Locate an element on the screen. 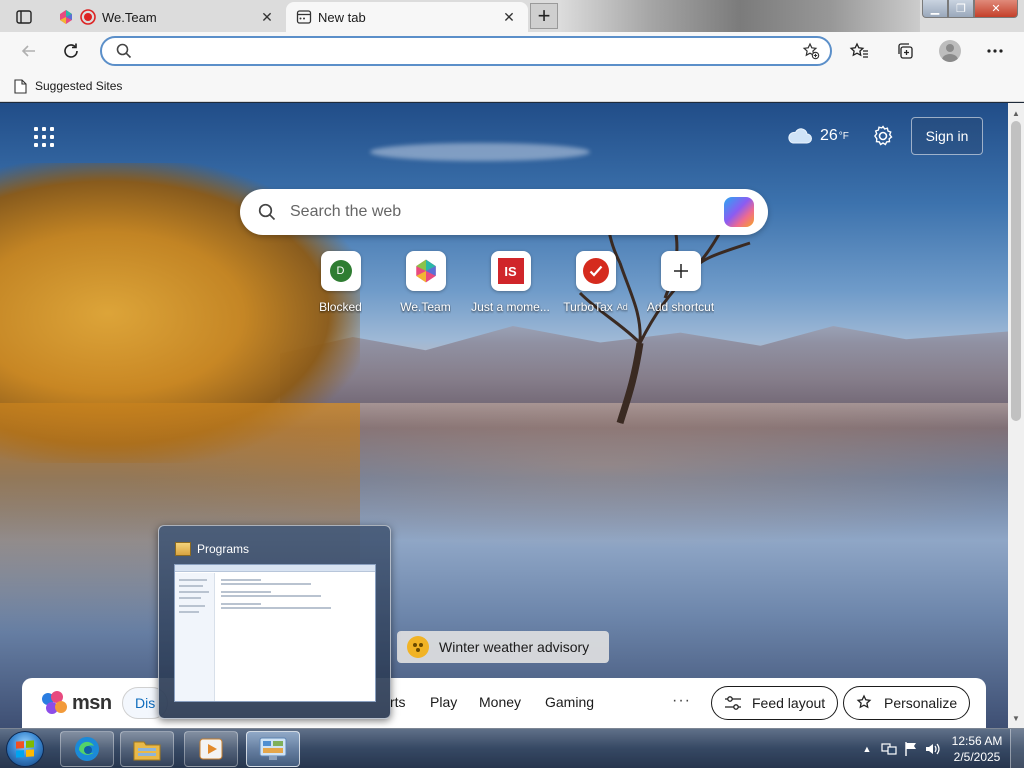 This screenshot has height=768, width=1024. scroll-up-arrow-icon: ▲ is located at coordinates (1016, 113).